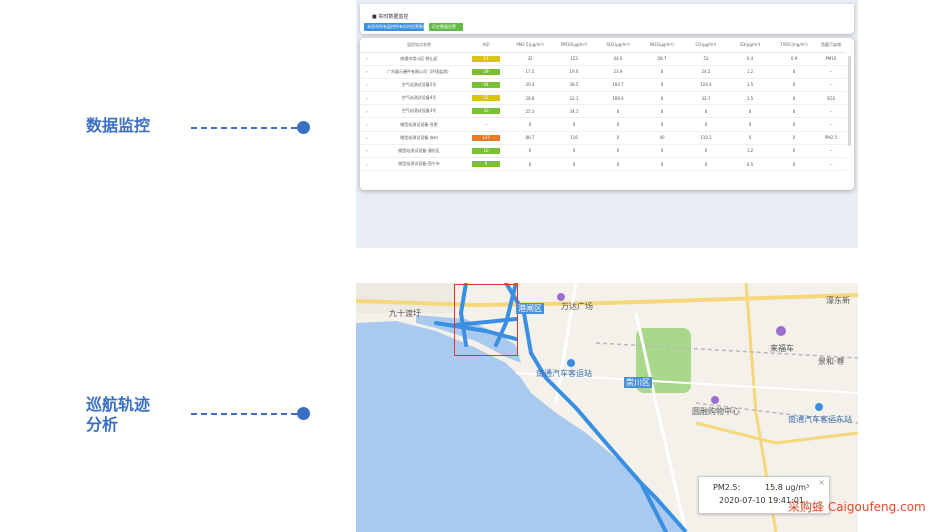 Image resolution: width=945 pixels, height=532 pixels. Describe the element at coordinates (831, 59) in the screenshot. I see `cell-primary: PM10` at that location.